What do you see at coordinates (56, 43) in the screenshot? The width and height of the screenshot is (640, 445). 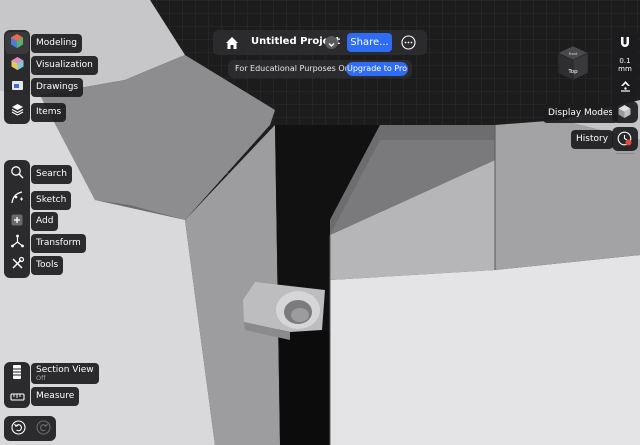 I see `modeling-label: Modeling` at bounding box center [56, 43].